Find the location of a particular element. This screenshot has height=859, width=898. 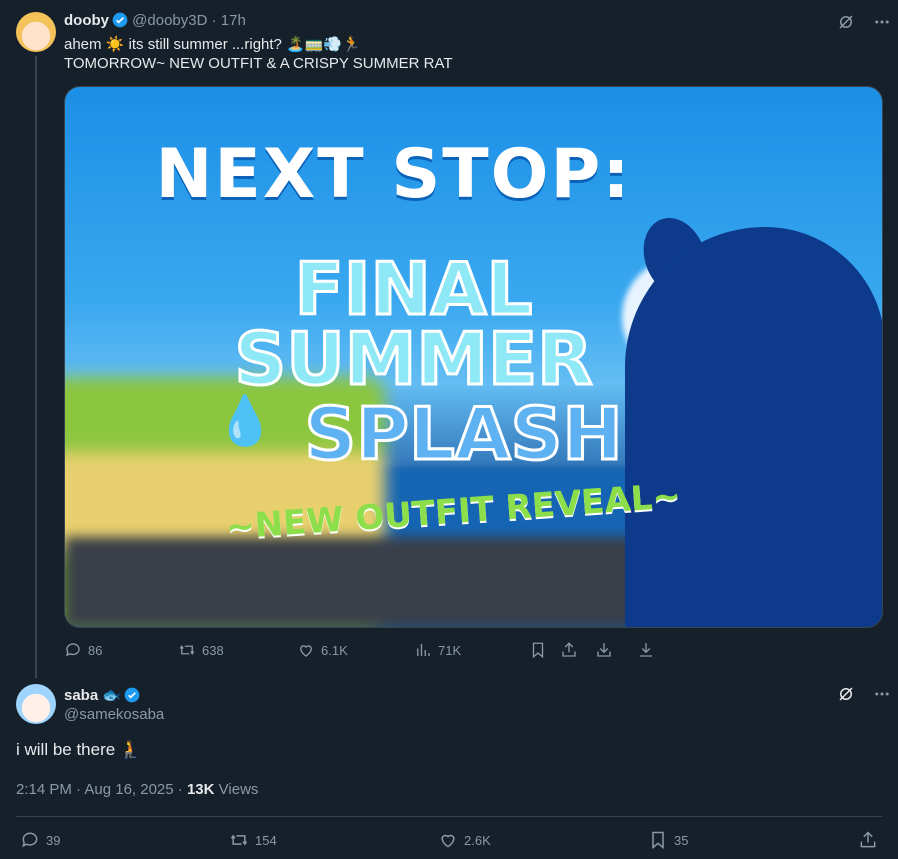

author-name: dooby is located at coordinates (86, 20).